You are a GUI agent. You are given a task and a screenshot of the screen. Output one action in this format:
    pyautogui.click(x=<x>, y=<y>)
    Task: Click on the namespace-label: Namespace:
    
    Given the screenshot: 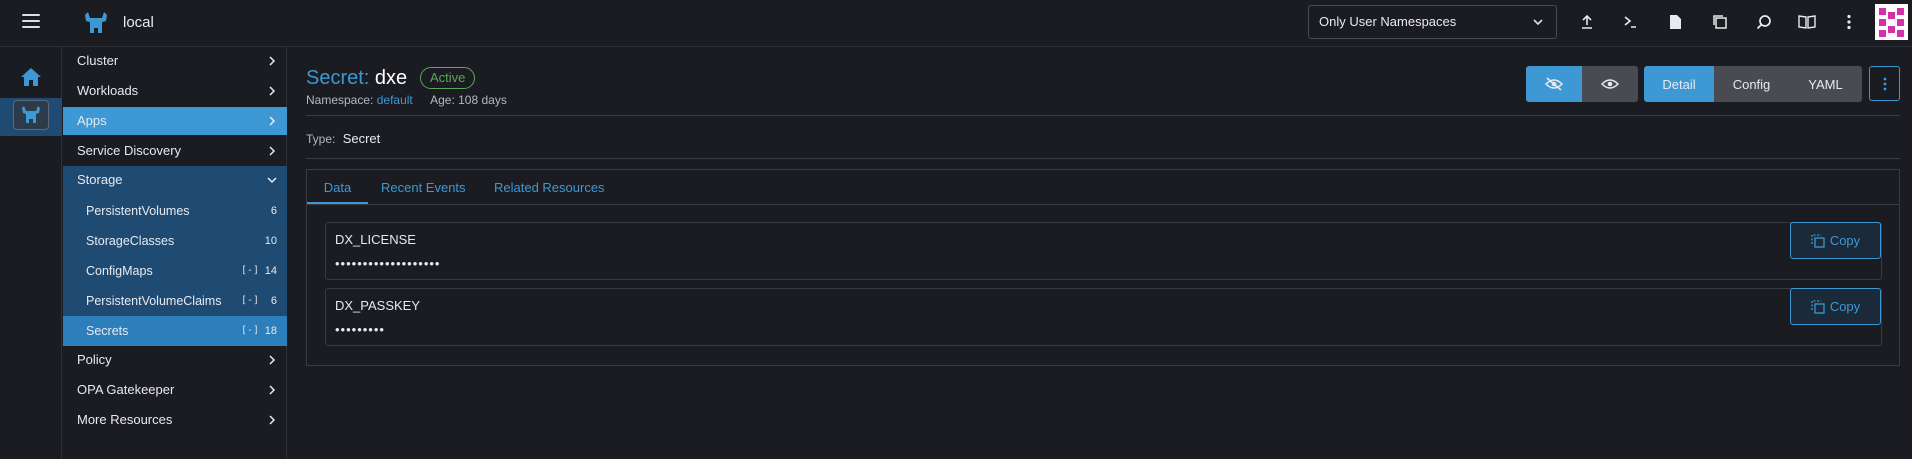 What is the action you would take?
    pyautogui.click(x=340, y=100)
    